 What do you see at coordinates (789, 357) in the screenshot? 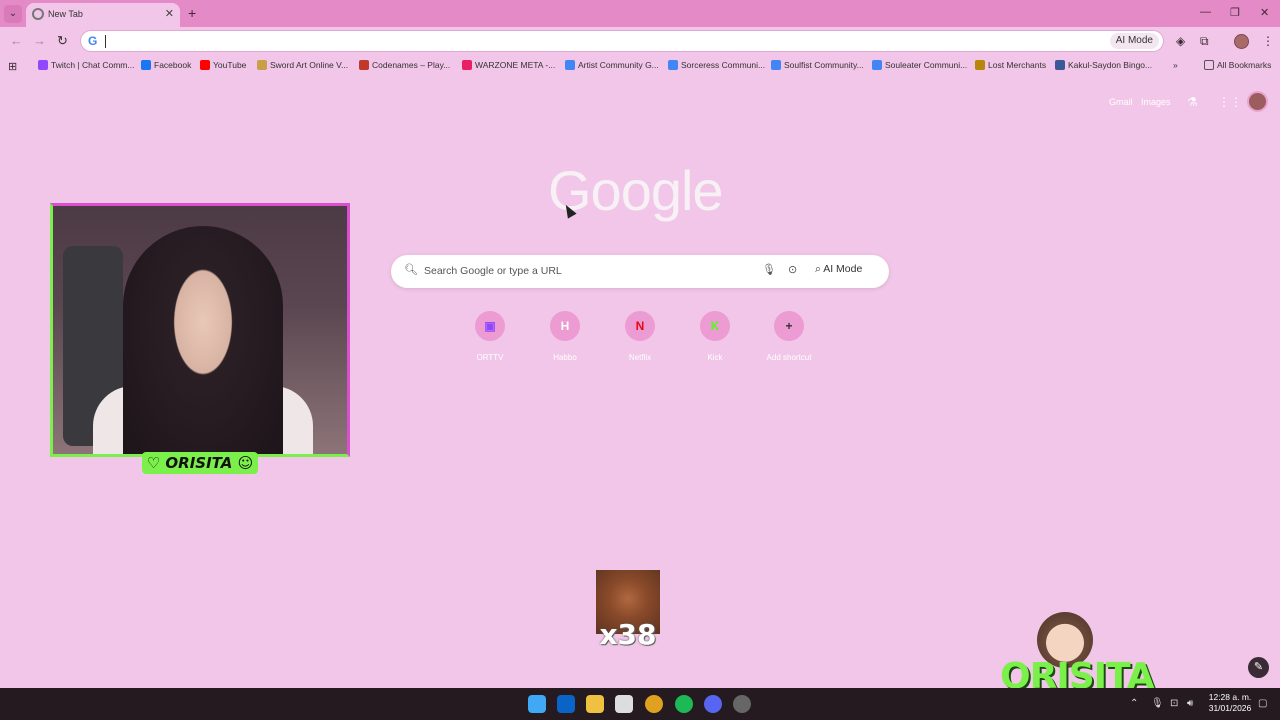
I see `shortcut-label: Add shortcut` at bounding box center [789, 357].